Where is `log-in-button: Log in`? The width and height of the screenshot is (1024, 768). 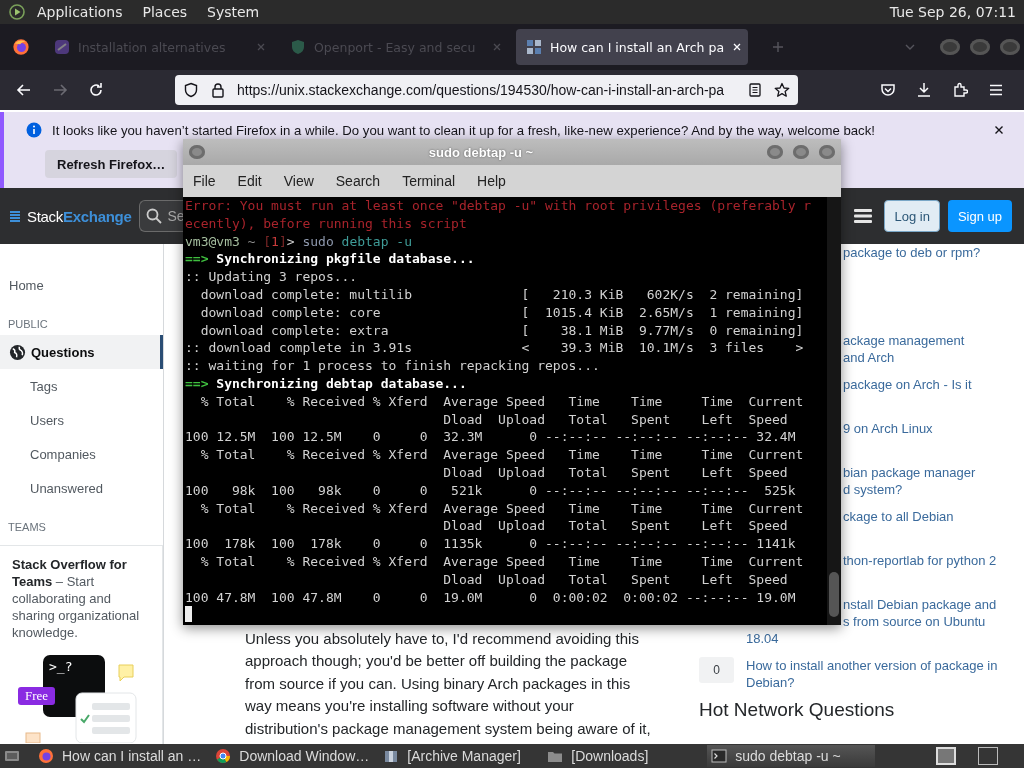 log-in-button: Log in is located at coordinates (912, 216).